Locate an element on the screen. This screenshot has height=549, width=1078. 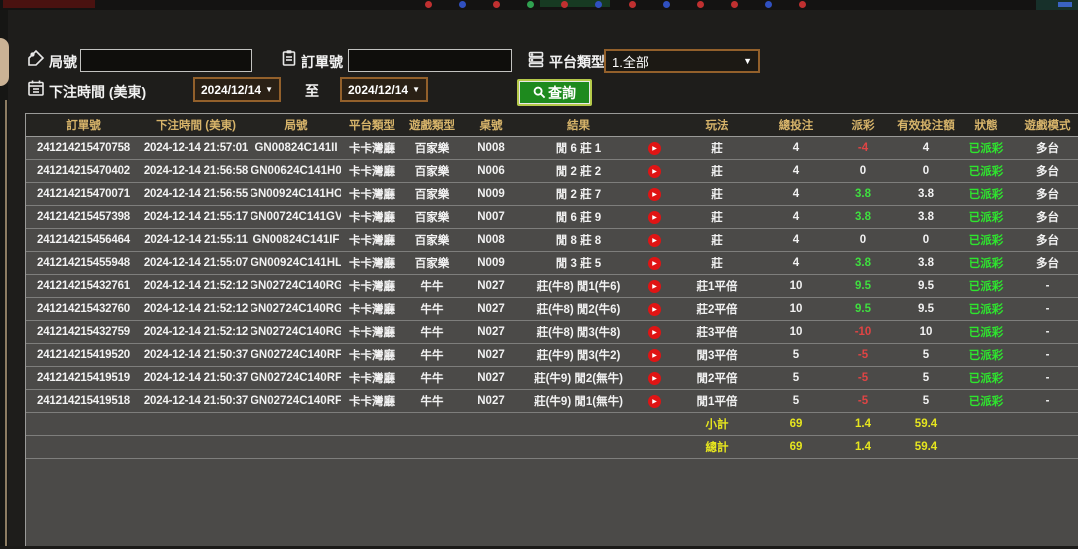
cell-game-no: GN00824C141II is located at coordinates (296, 148).